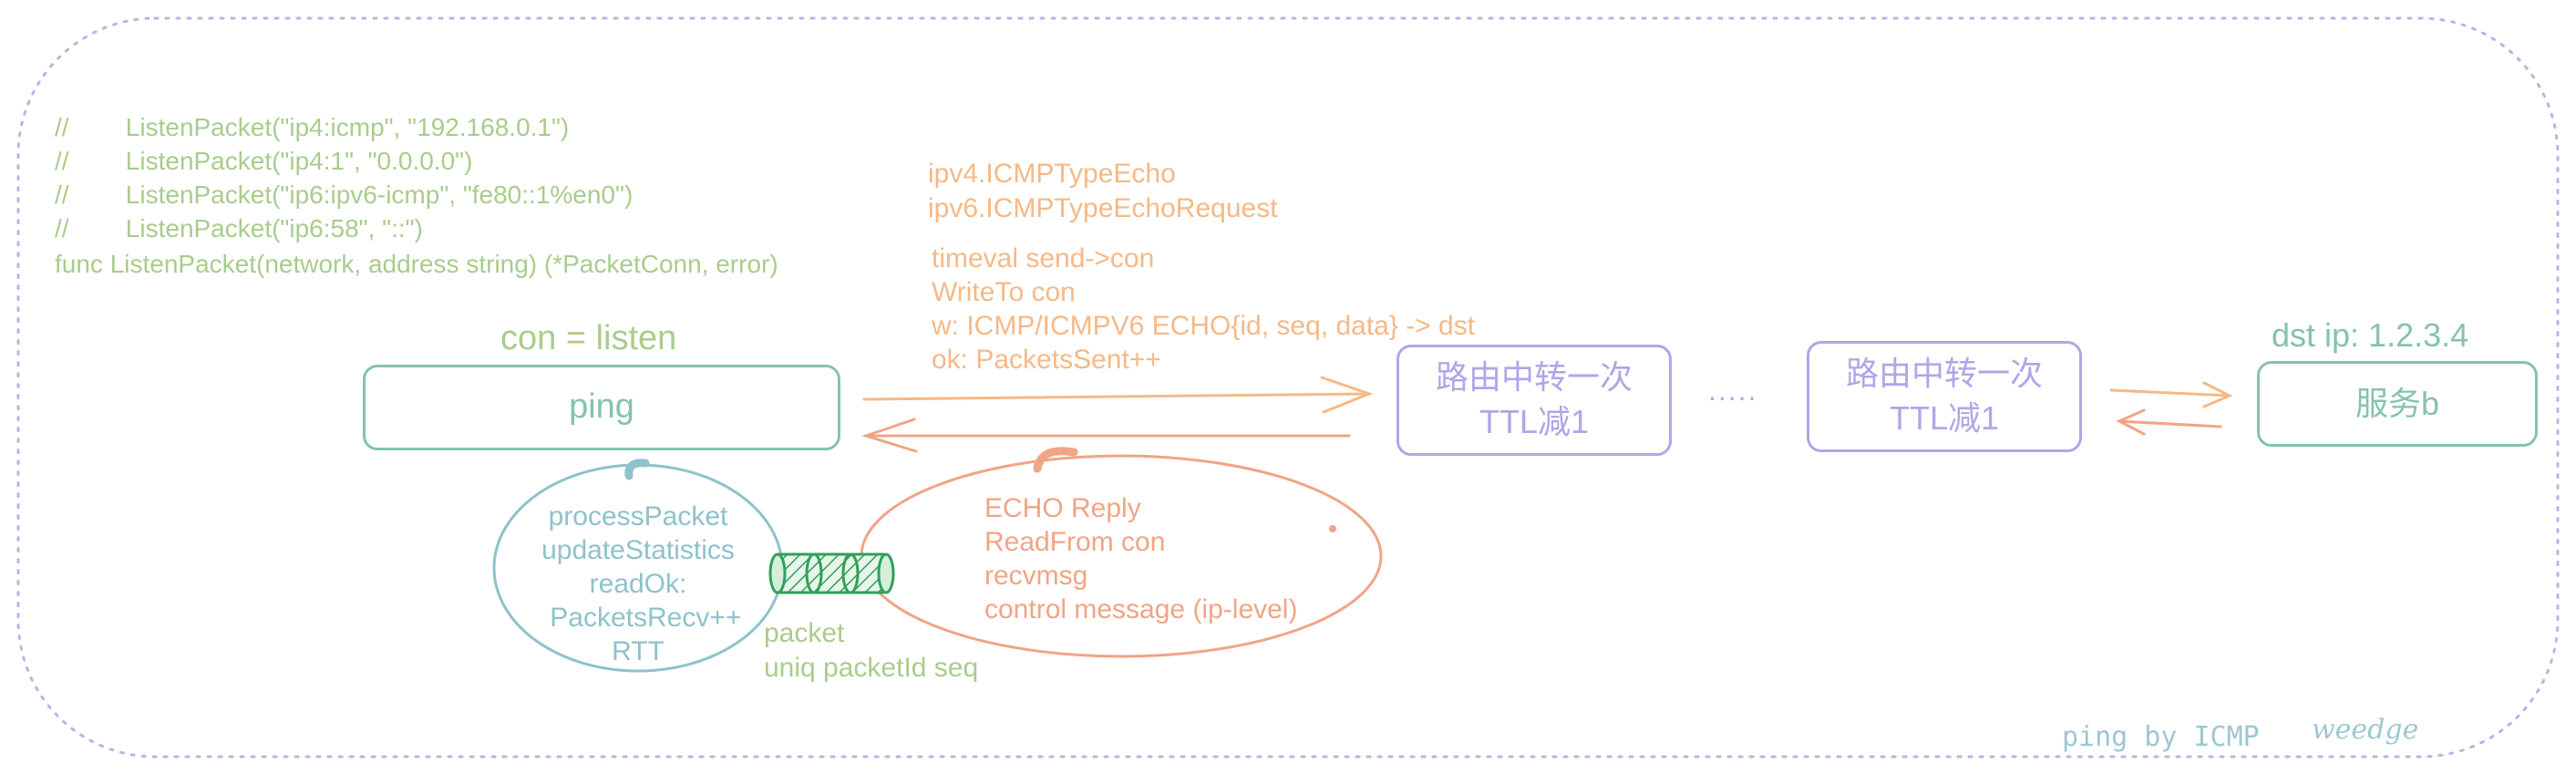 The width and height of the screenshot is (2576, 774). Describe the element at coordinates (638, 651) in the screenshot. I see `process-step-5: RTT` at that location.